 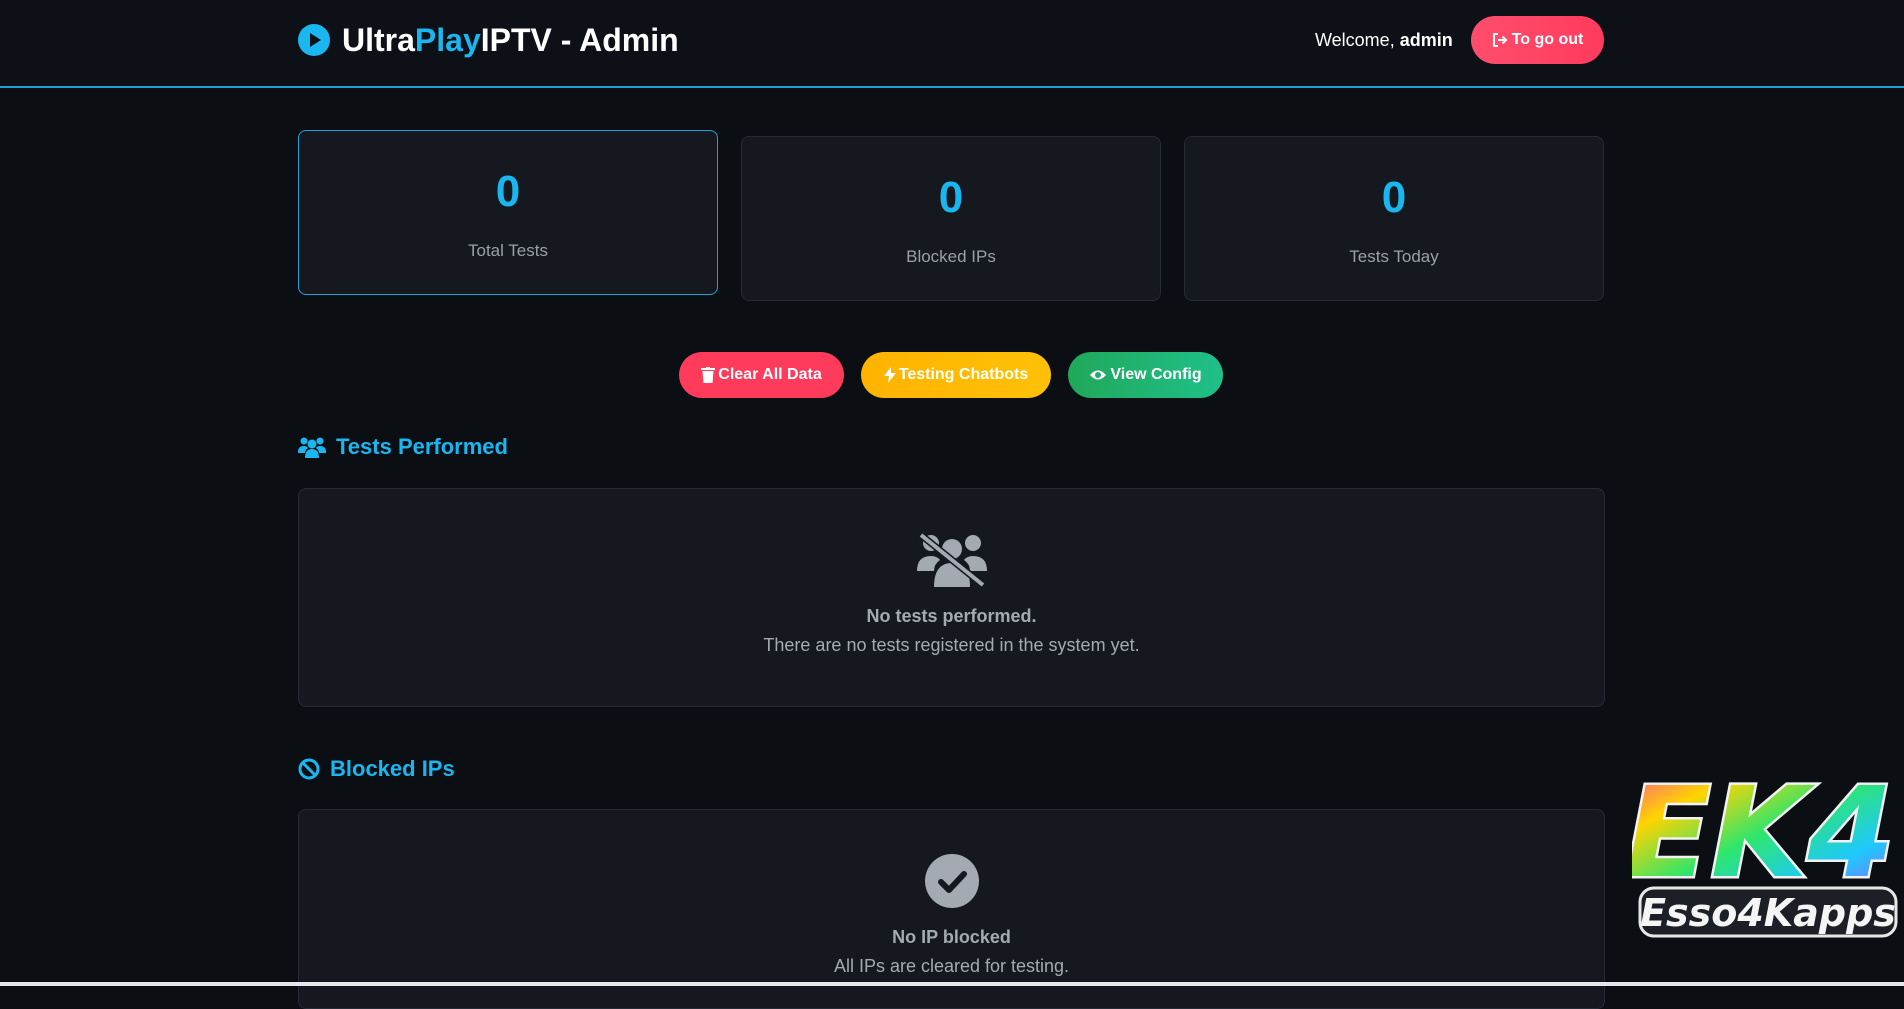 I want to click on stat-card-blocked-ips: 0 Blocked IPs, so click(x=951, y=218).